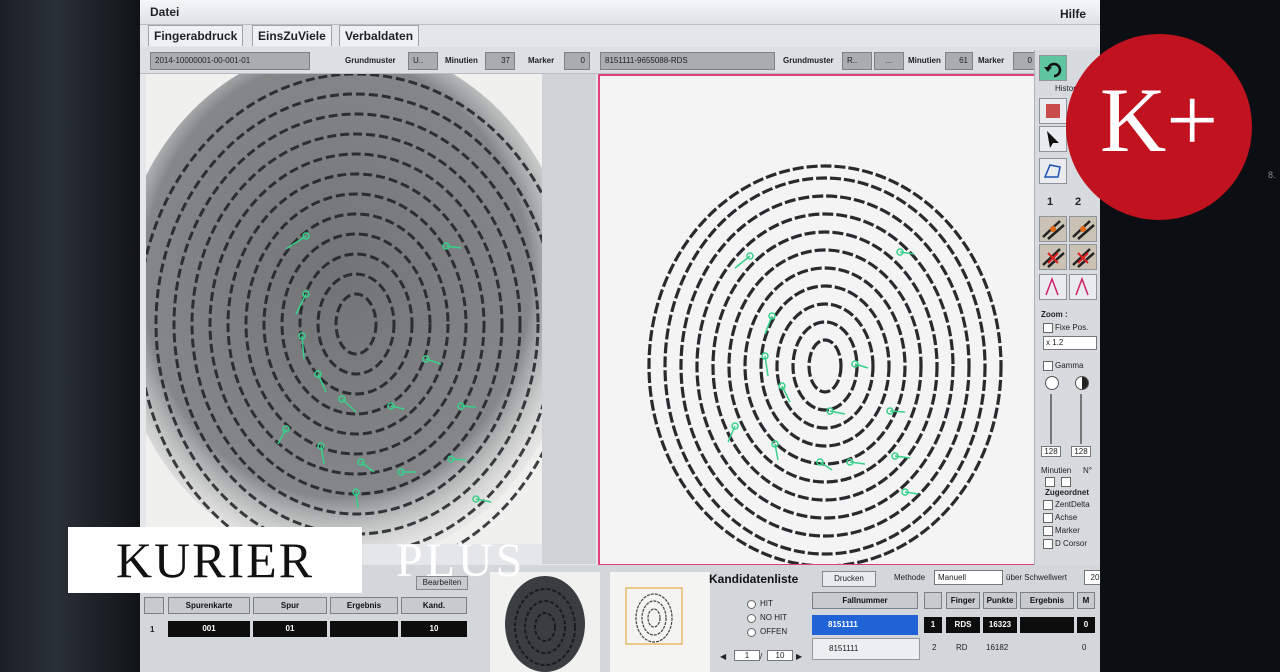 This screenshot has height=672, width=1280. Describe the element at coordinates (1083, 257) in the screenshot. I see `minutia-tool-2b` at that location.